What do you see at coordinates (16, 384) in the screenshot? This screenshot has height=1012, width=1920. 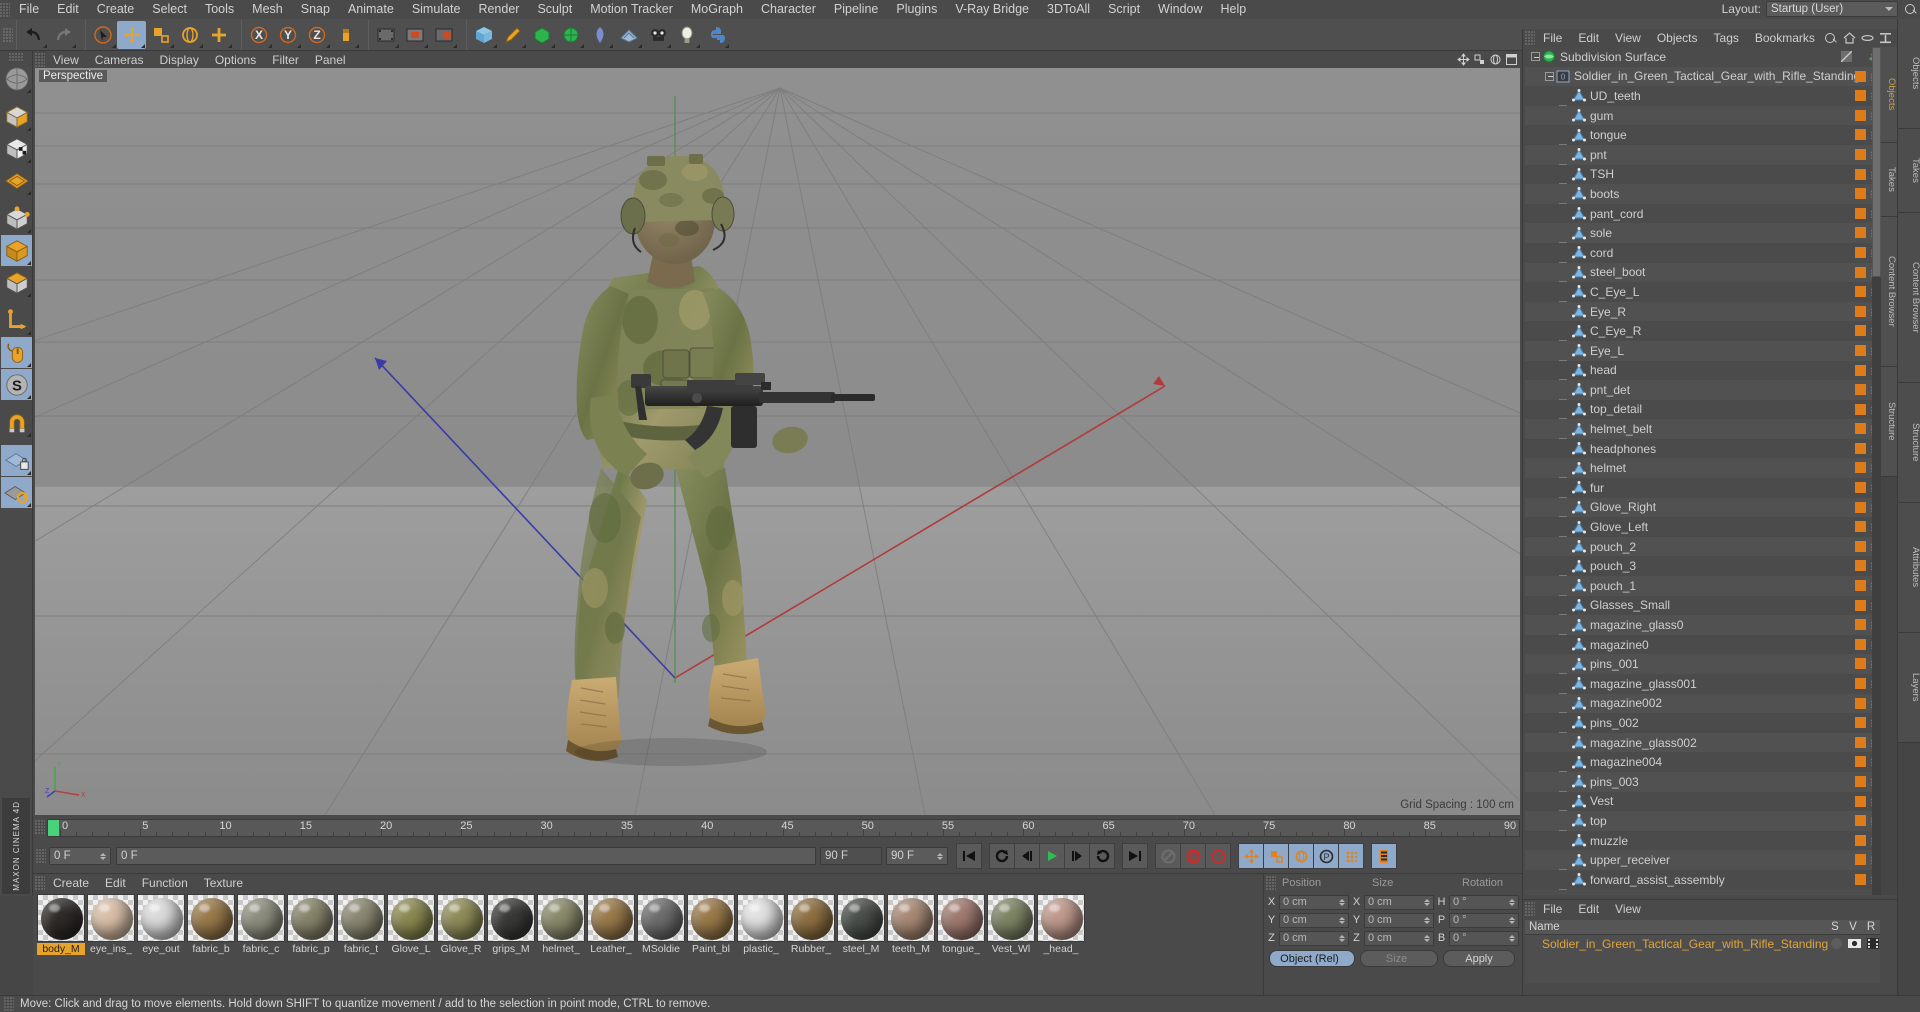 I see `tool-soft-selection: S` at bounding box center [16, 384].